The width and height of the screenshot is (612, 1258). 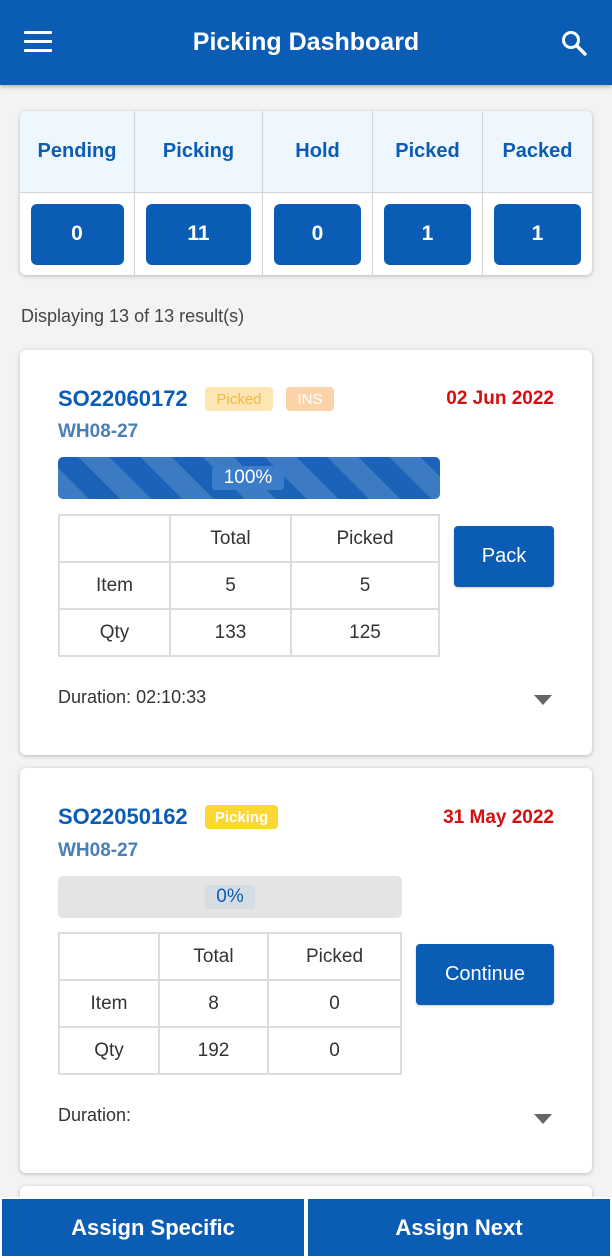 I want to click on order-date: 02 Jun 2022, so click(x=500, y=398).